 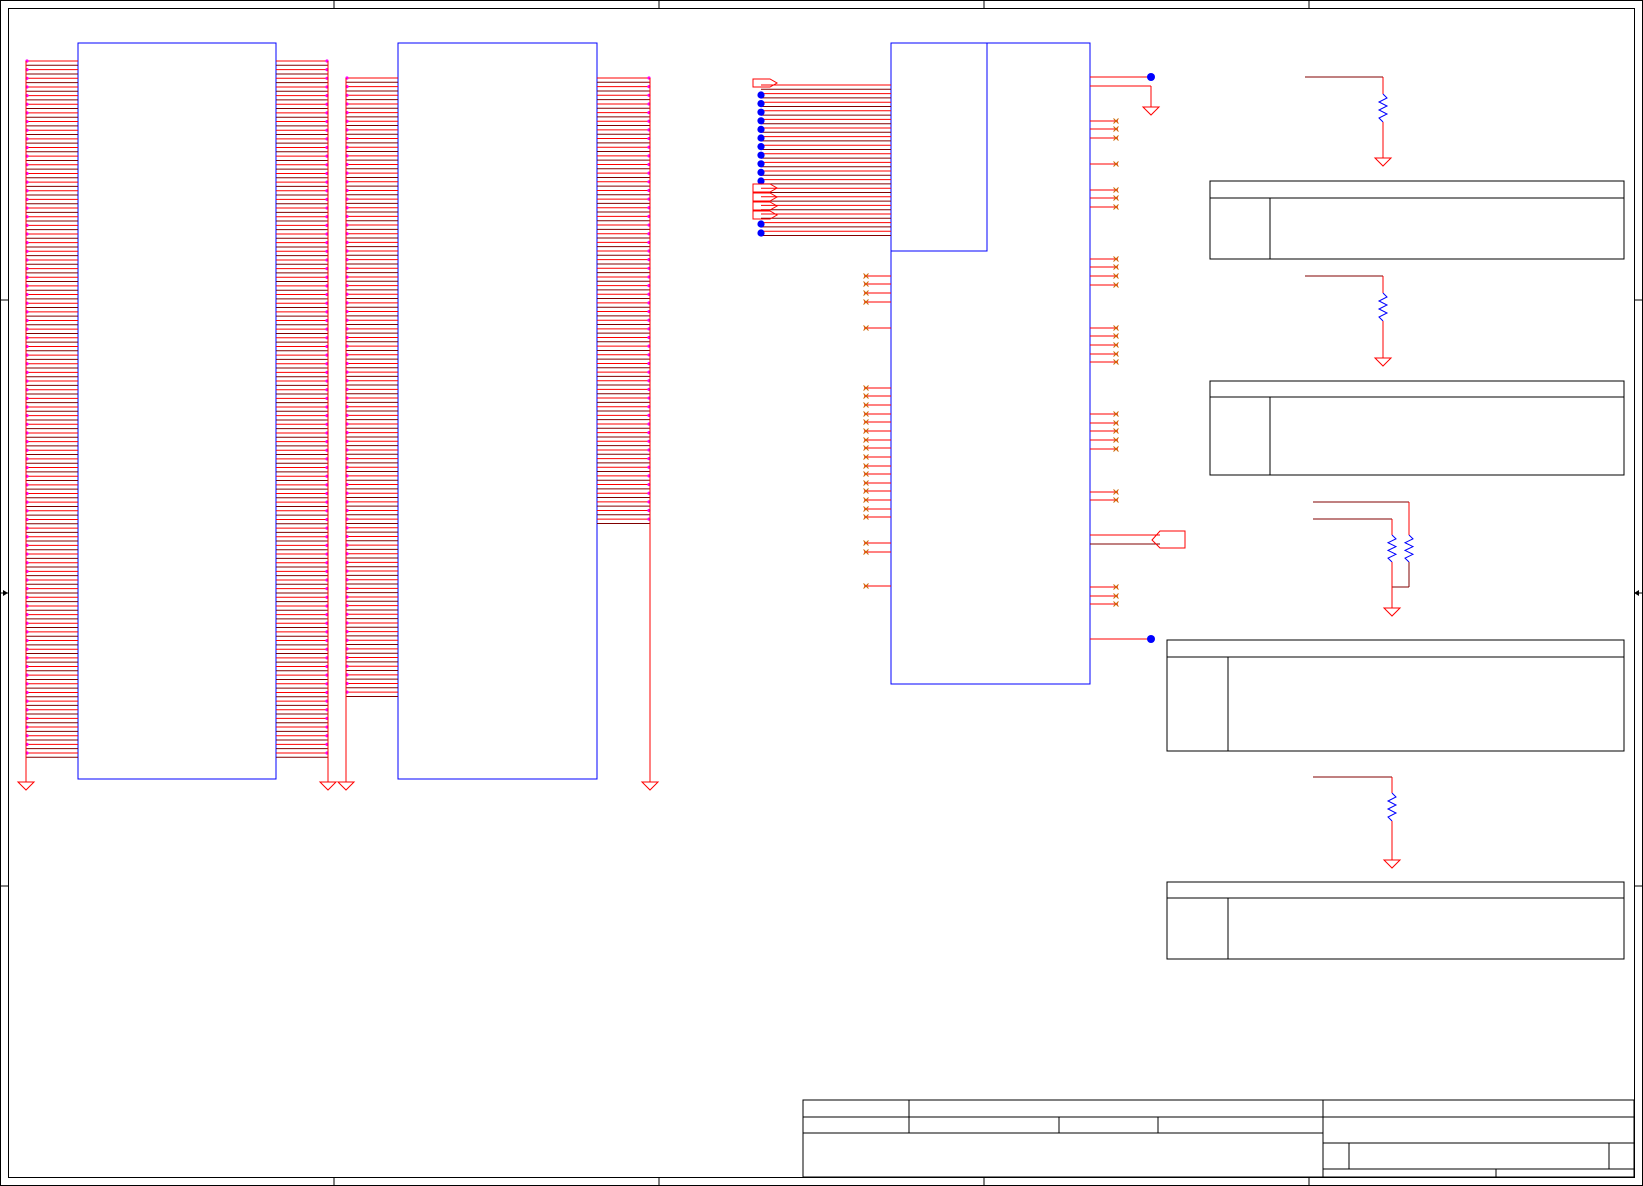 I want to click on ic-body, so click(x=990, y=363).